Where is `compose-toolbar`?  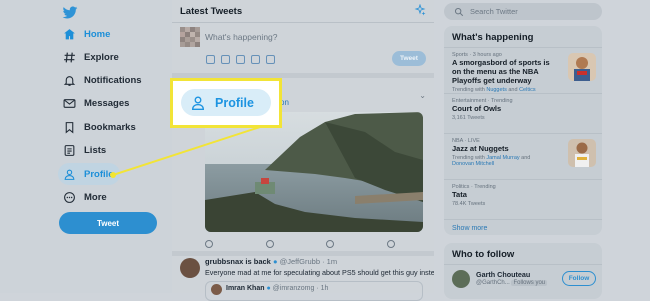
compose-toolbar is located at coordinates (240, 59).